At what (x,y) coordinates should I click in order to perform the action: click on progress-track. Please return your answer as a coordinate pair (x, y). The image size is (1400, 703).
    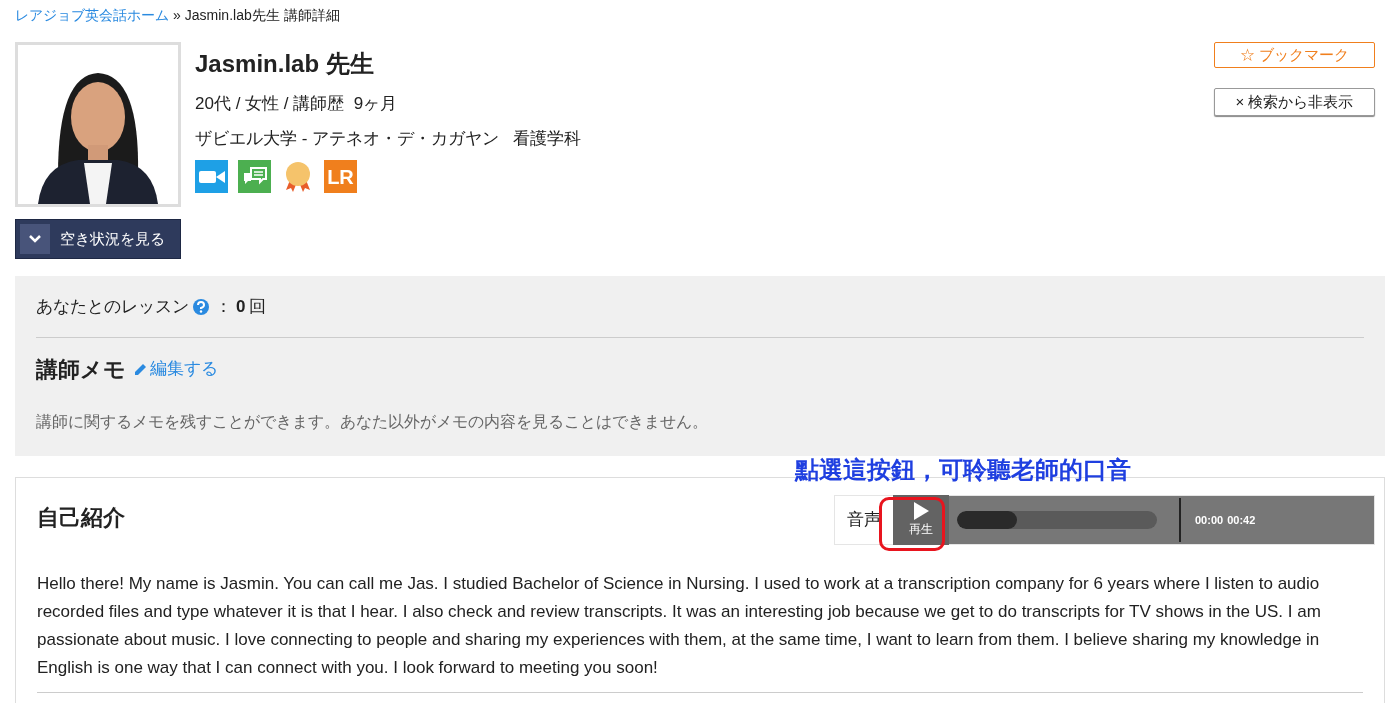
    Looking at the image, I should click on (1057, 520).